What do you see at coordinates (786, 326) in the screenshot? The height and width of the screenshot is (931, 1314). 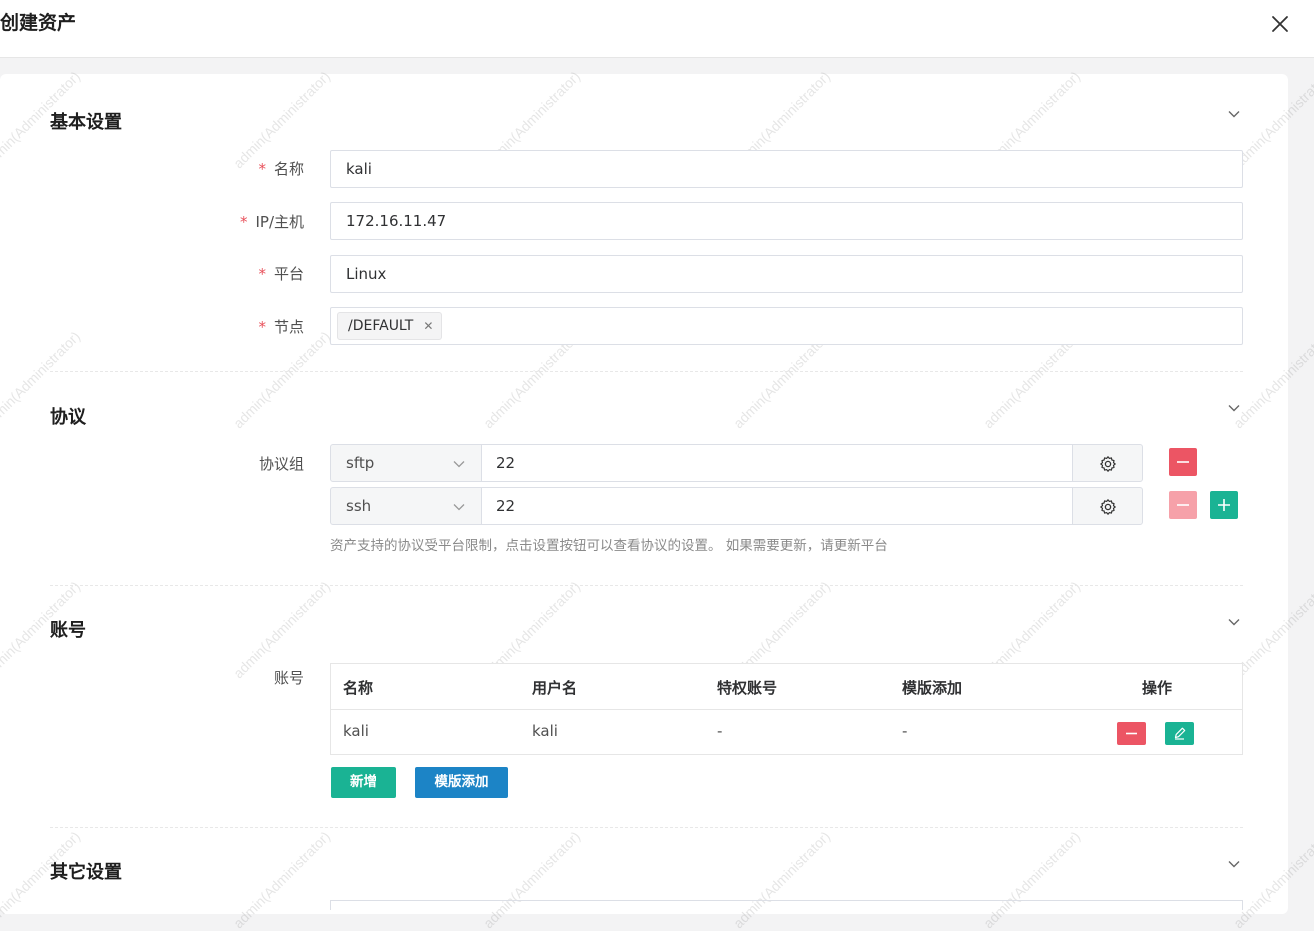 I see `node-select: /DEFAULT ✕` at bounding box center [786, 326].